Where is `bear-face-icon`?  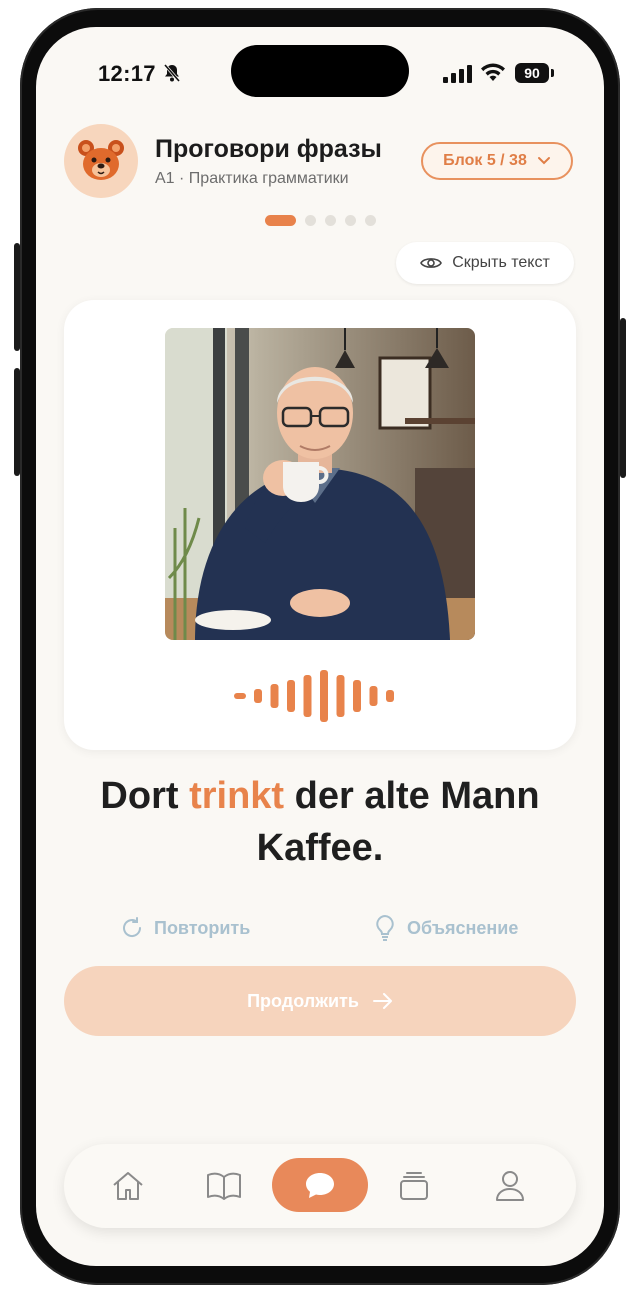
bear-face-icon is located at coordinates (101, 160).